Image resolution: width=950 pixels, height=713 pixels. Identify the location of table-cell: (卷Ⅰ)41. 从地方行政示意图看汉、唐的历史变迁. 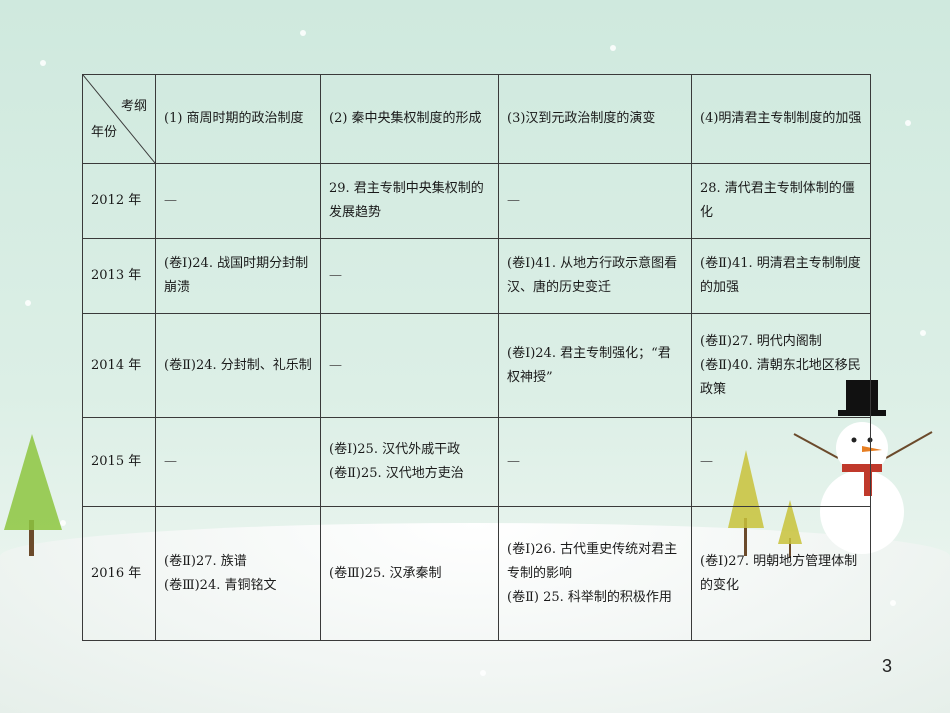
(595, 276).